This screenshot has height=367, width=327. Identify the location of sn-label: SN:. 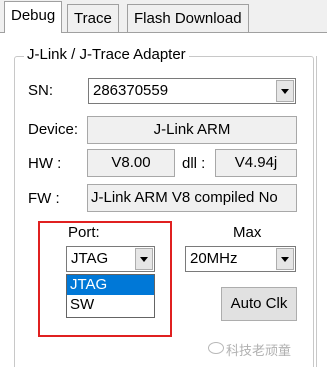
(41, 90).